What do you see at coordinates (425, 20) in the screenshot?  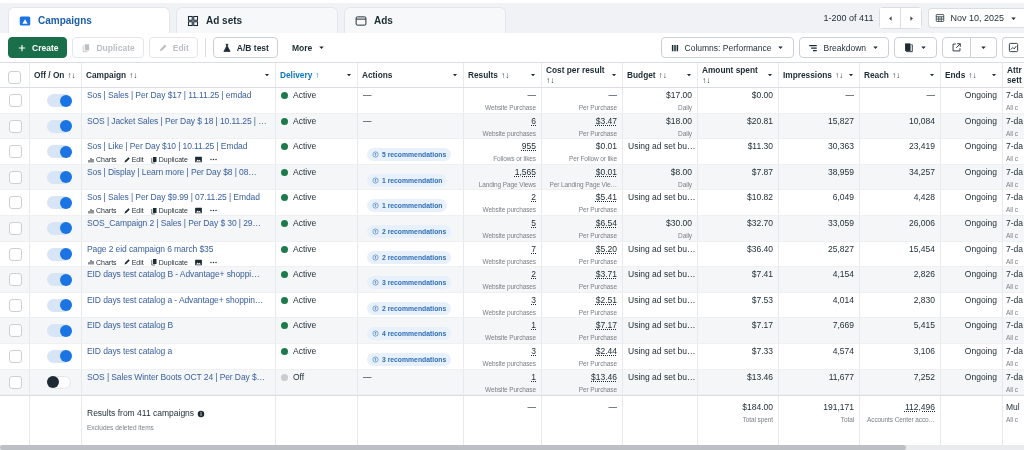 I see `tab: Ads` at bounding box center [425, 20].